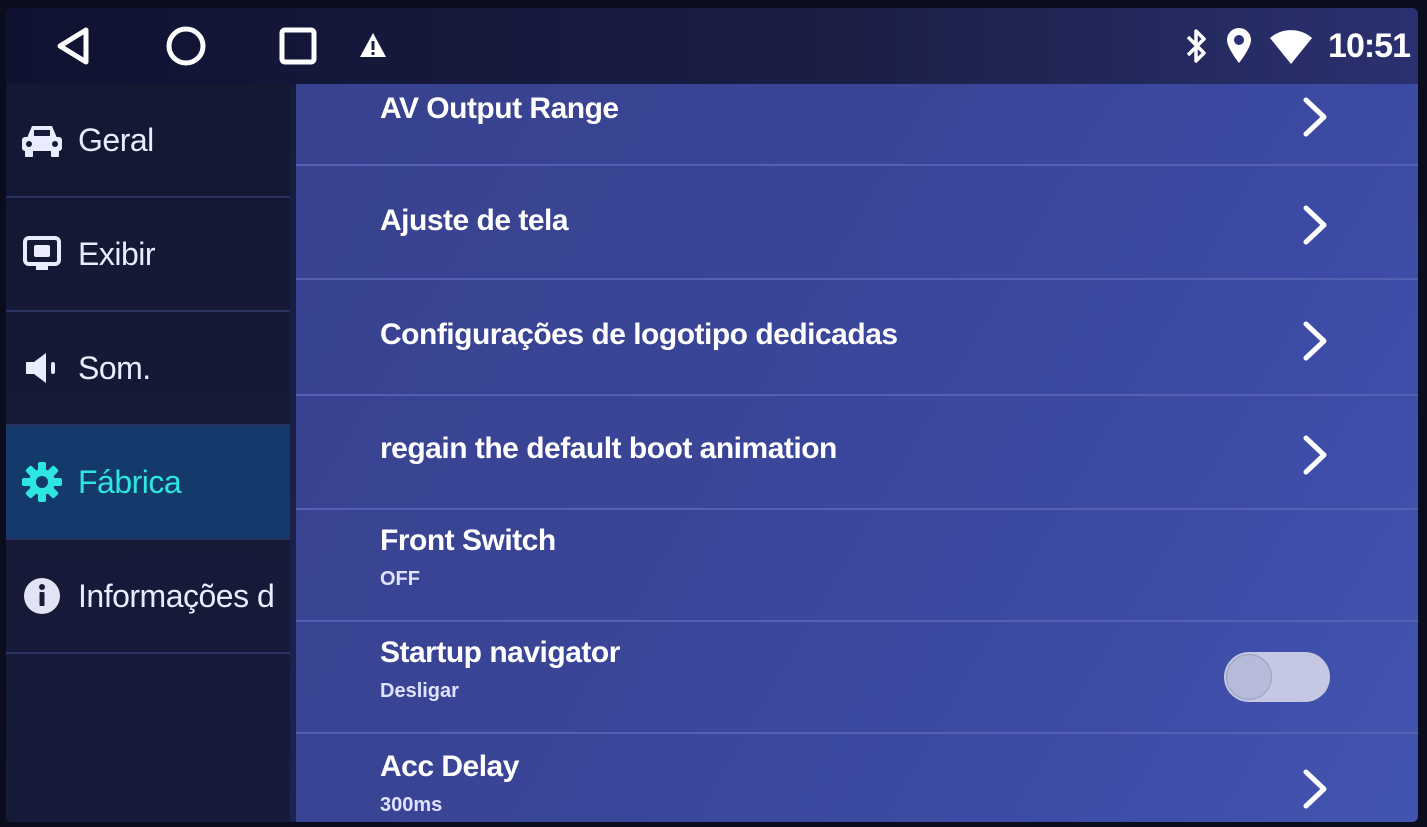 This screenshot has width=1427, height=827. What do you see at coordinates (449, 766) in the screenshot?
I see `setting-title: Acc Delay` at bounding box center [449, 766].